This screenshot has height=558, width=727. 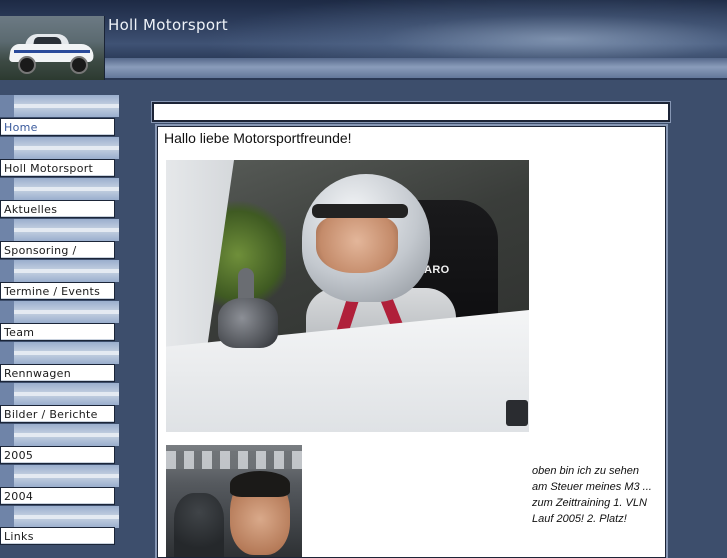 What do you see at coordinates (57, 168) in the screenshot?
I see `nav-item-holl-motorsport: Holl Motorsport` at bounding box center [57, 168].